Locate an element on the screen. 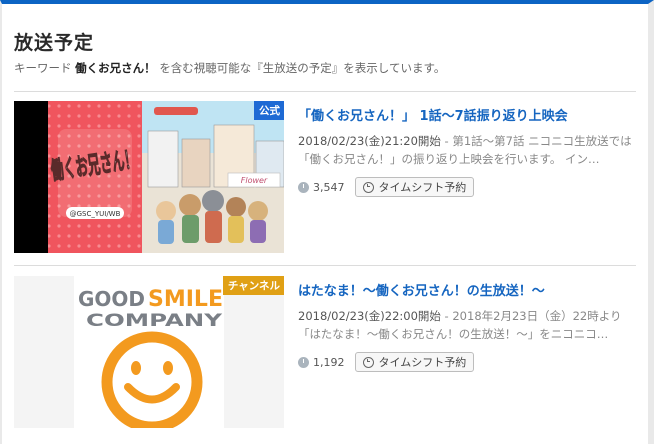  program-stats: 1,192 タイムシフト予約 is located at coordinates (386, 362).